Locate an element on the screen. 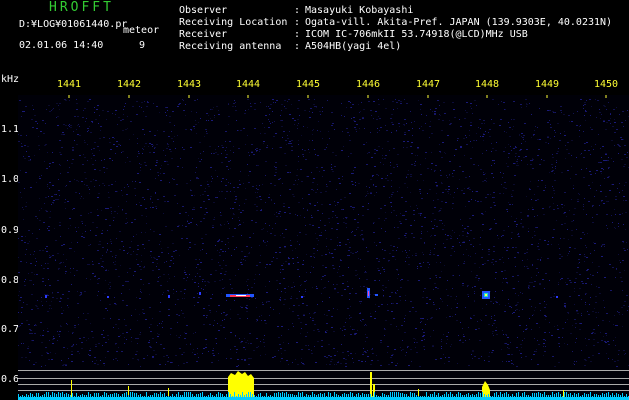 This screenshot has width=629, height=400. freq-tick-label: 1446 is located at coordinates (368, 84).